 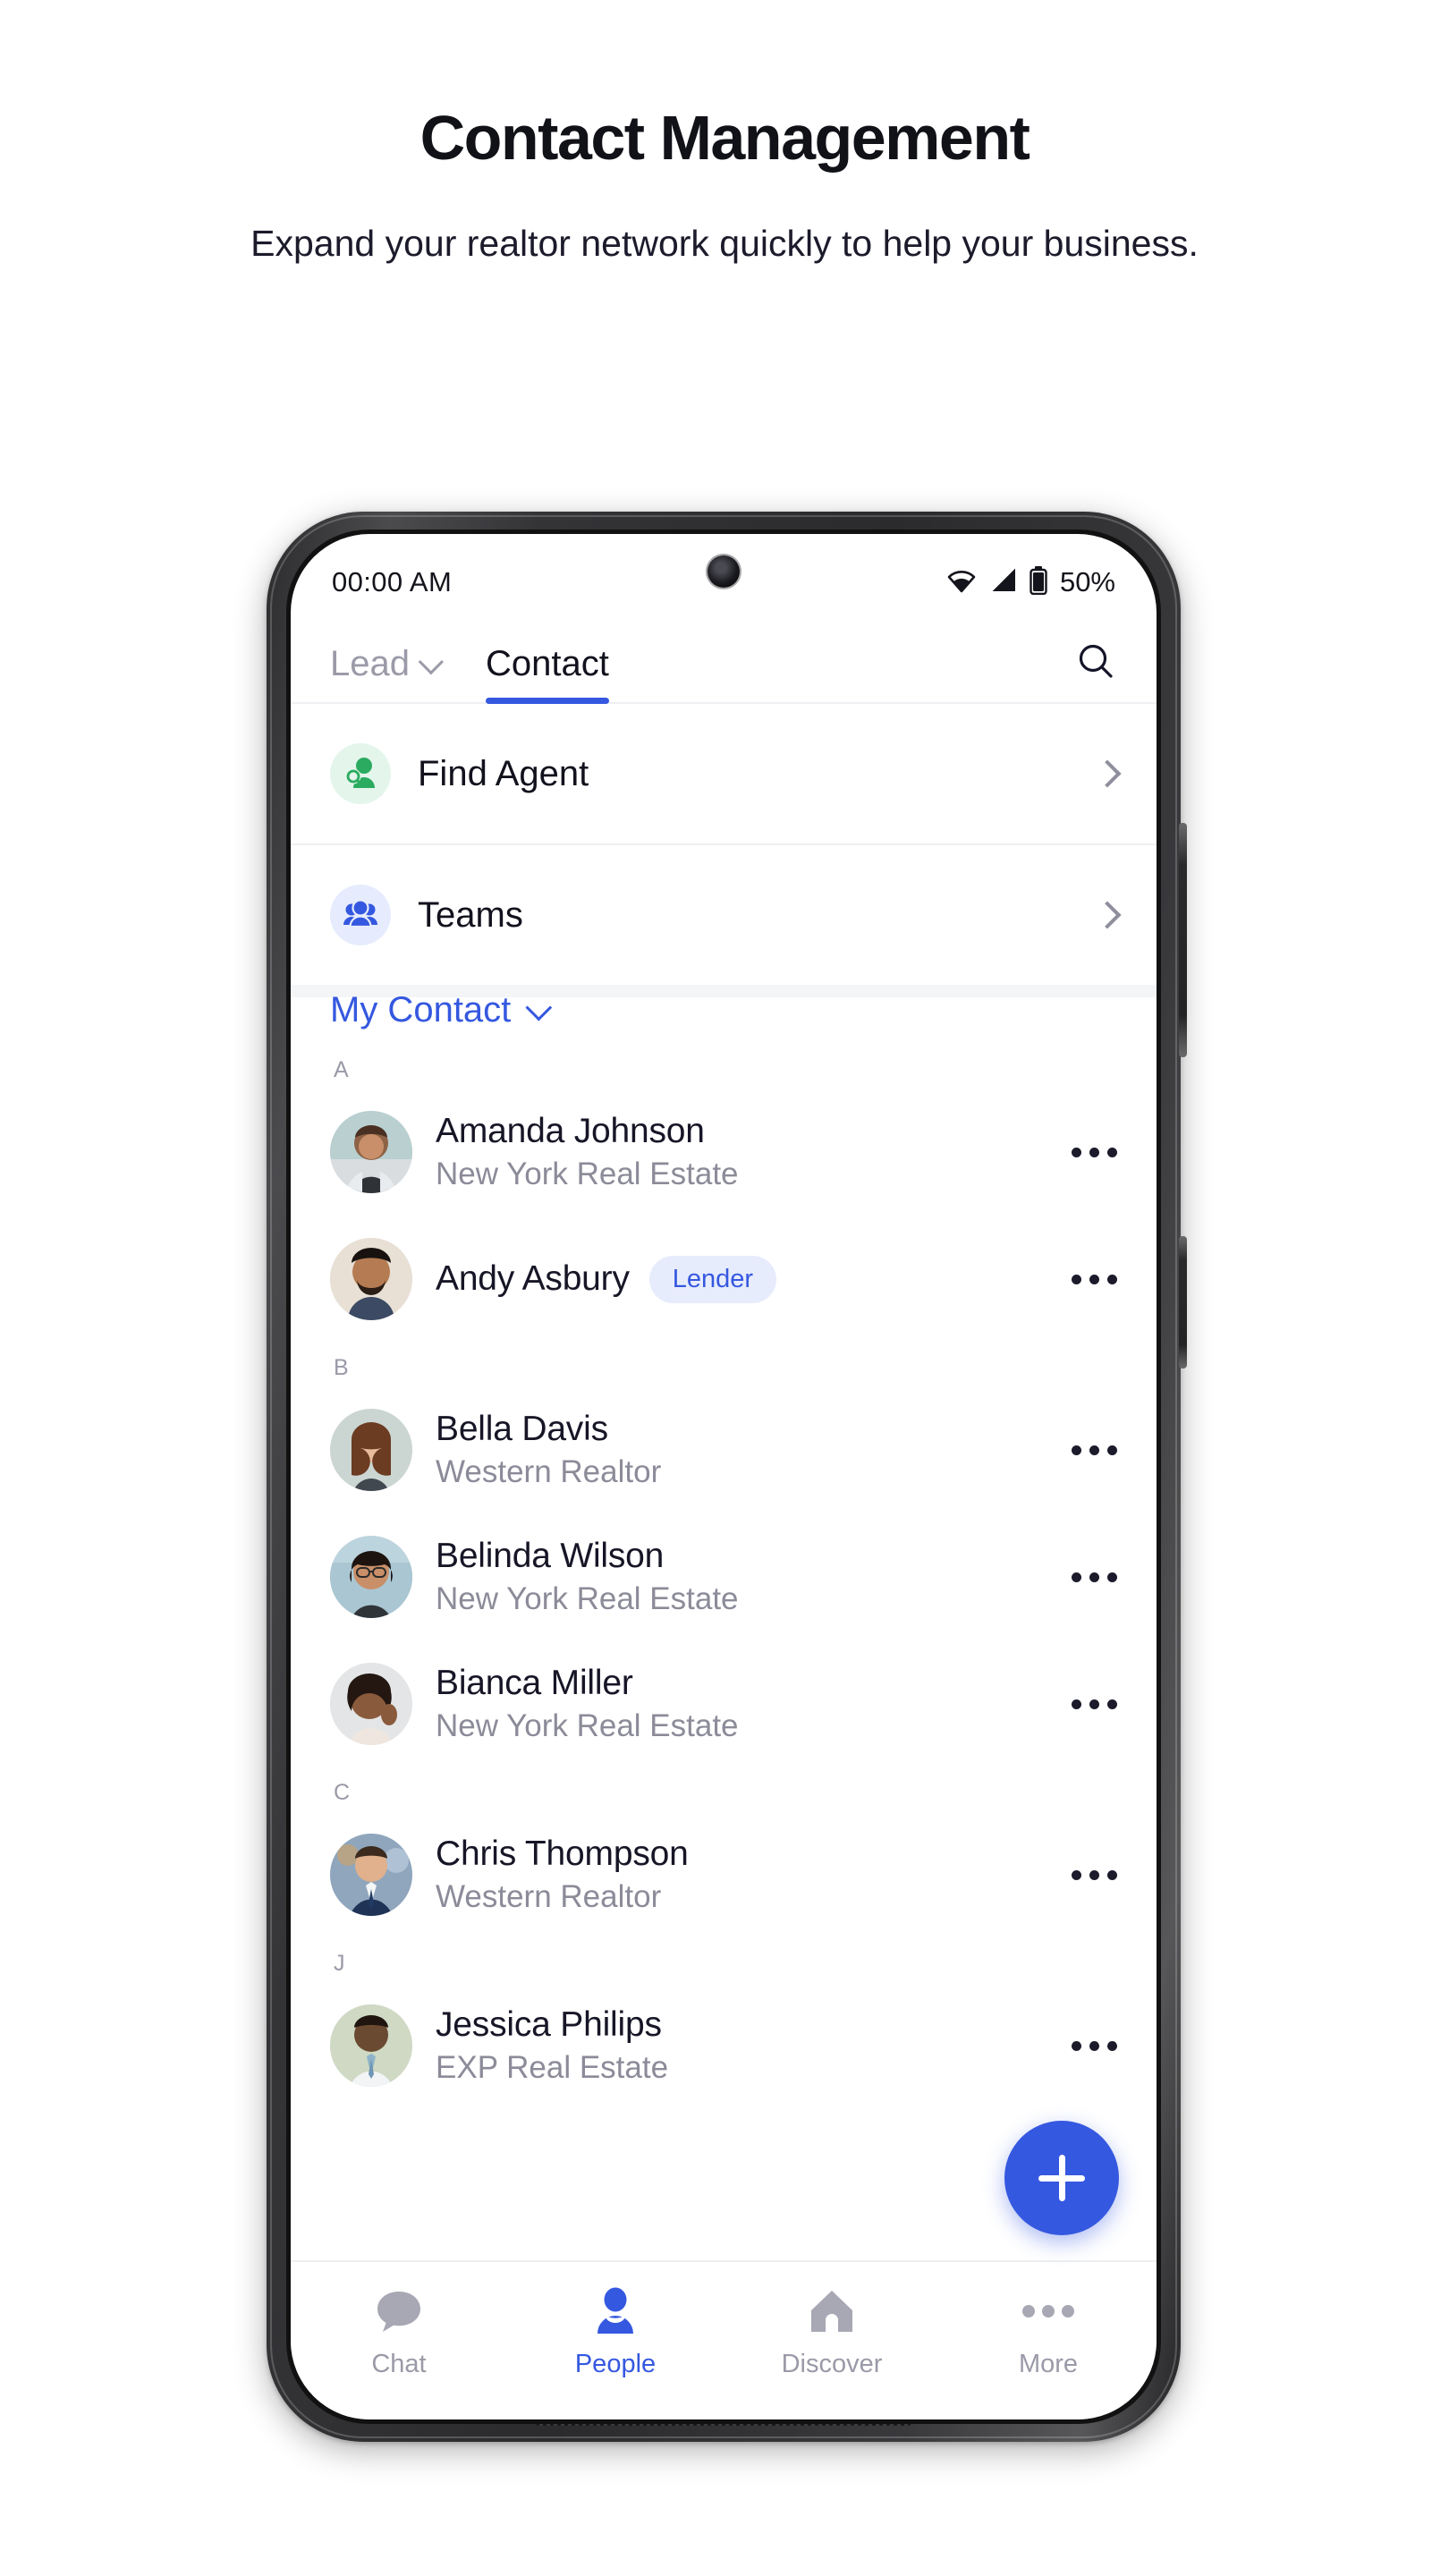 What do you see at coordinates (724, 138) in the screenshot?
I see `page-title: Contact Management` at bounding box center [724, 138].